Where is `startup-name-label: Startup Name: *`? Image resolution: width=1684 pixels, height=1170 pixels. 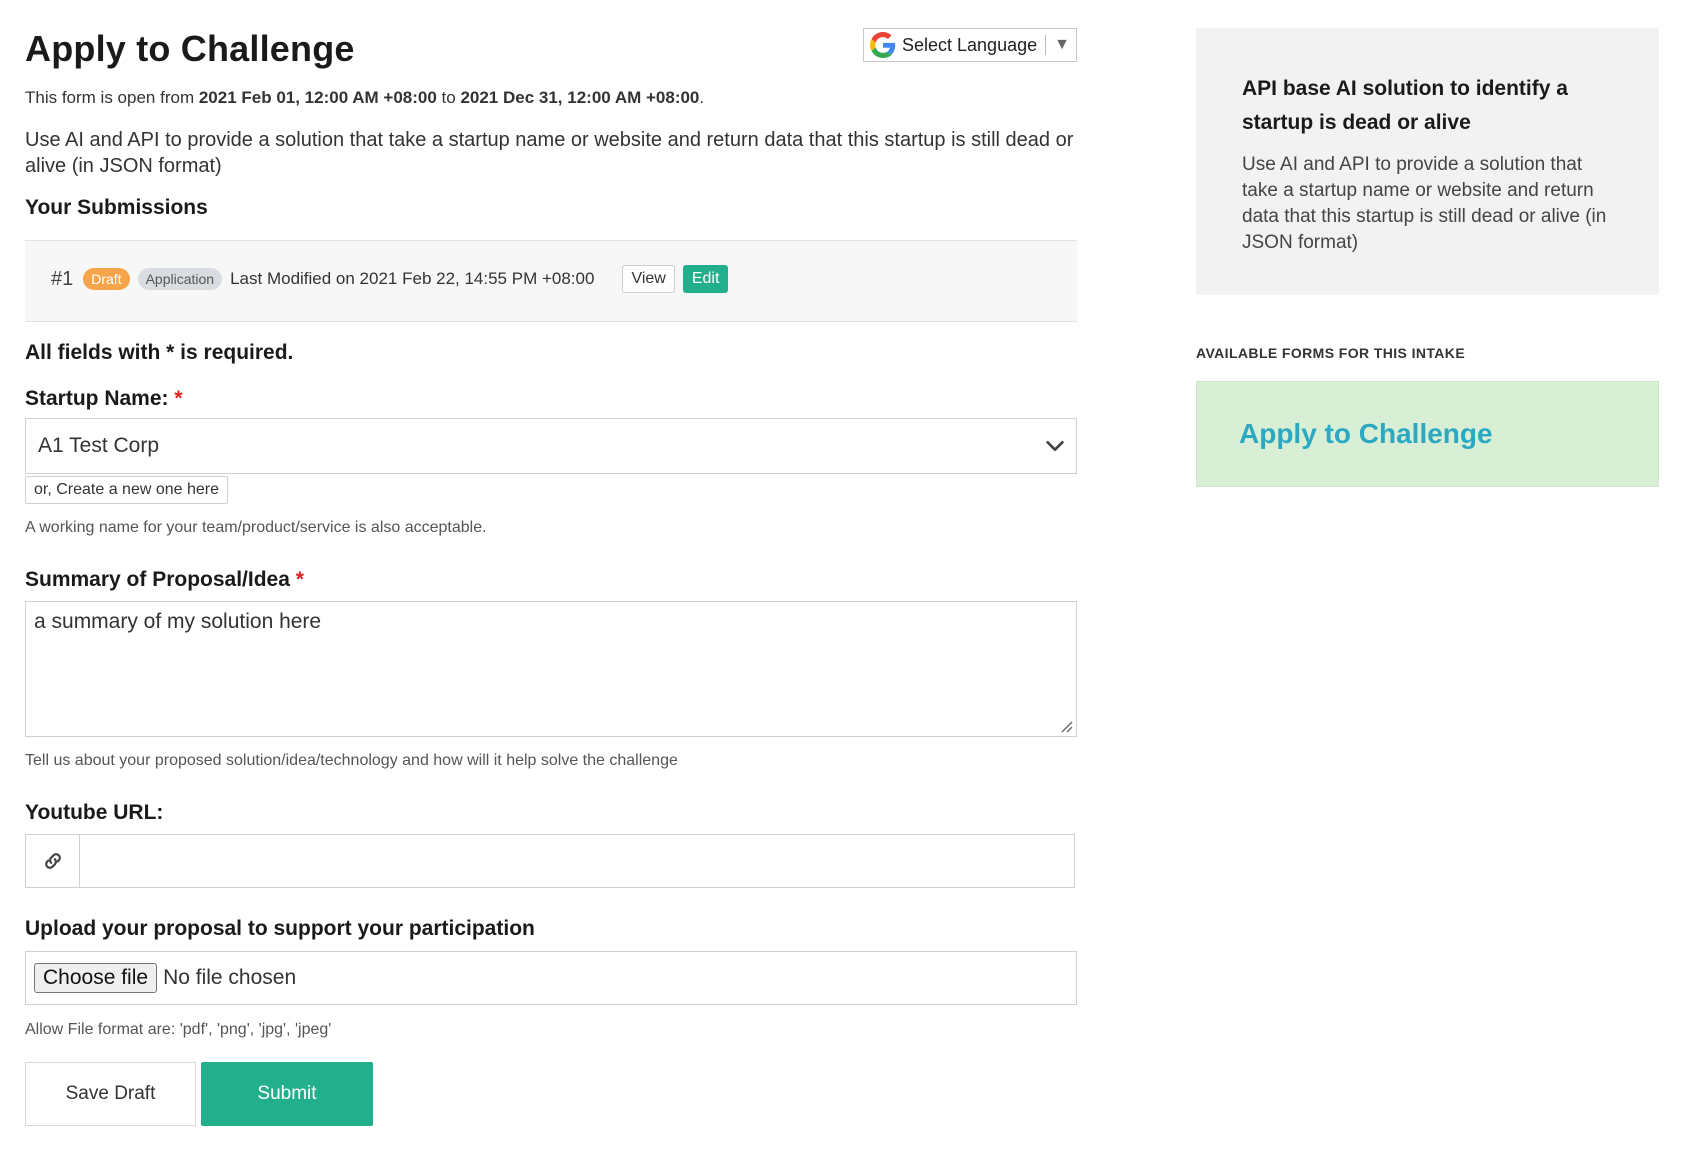 startup-name-label: Startup Name: * is located at coordinates (104, 399).